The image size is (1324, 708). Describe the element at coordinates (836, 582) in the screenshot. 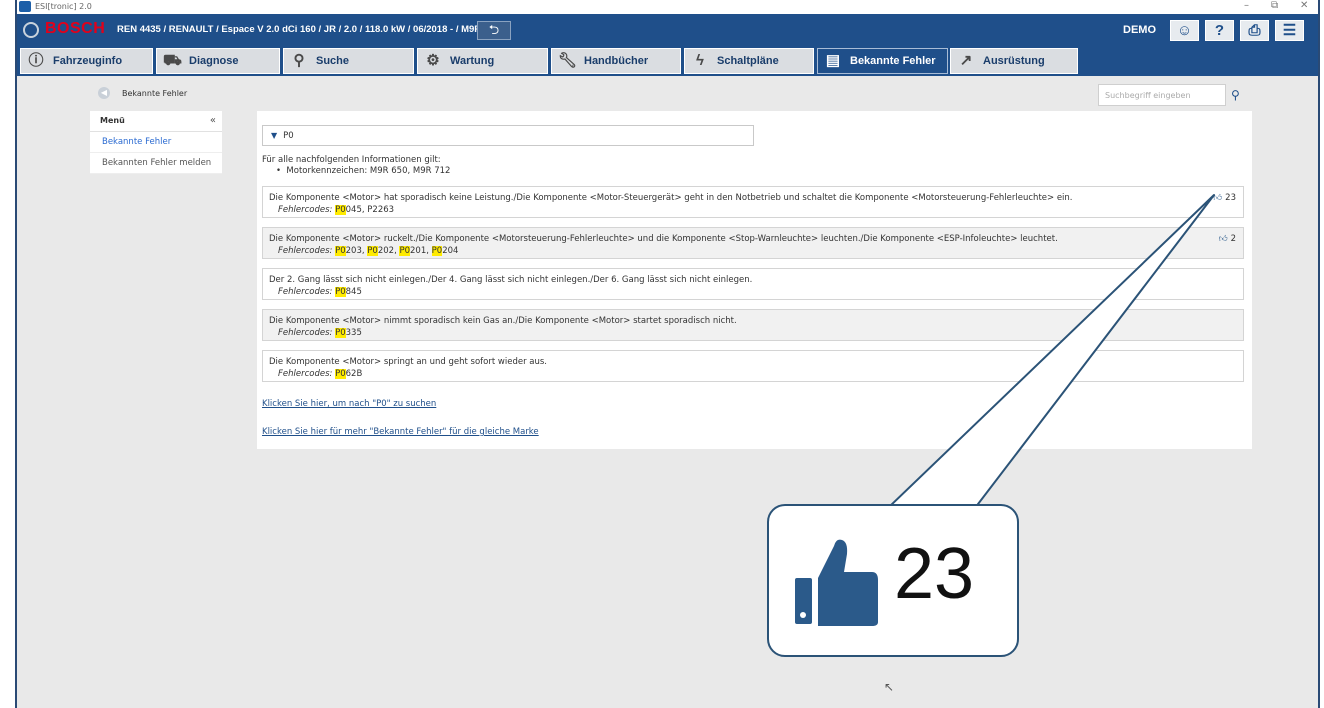

I see `thumbs-up-icon` at that location.